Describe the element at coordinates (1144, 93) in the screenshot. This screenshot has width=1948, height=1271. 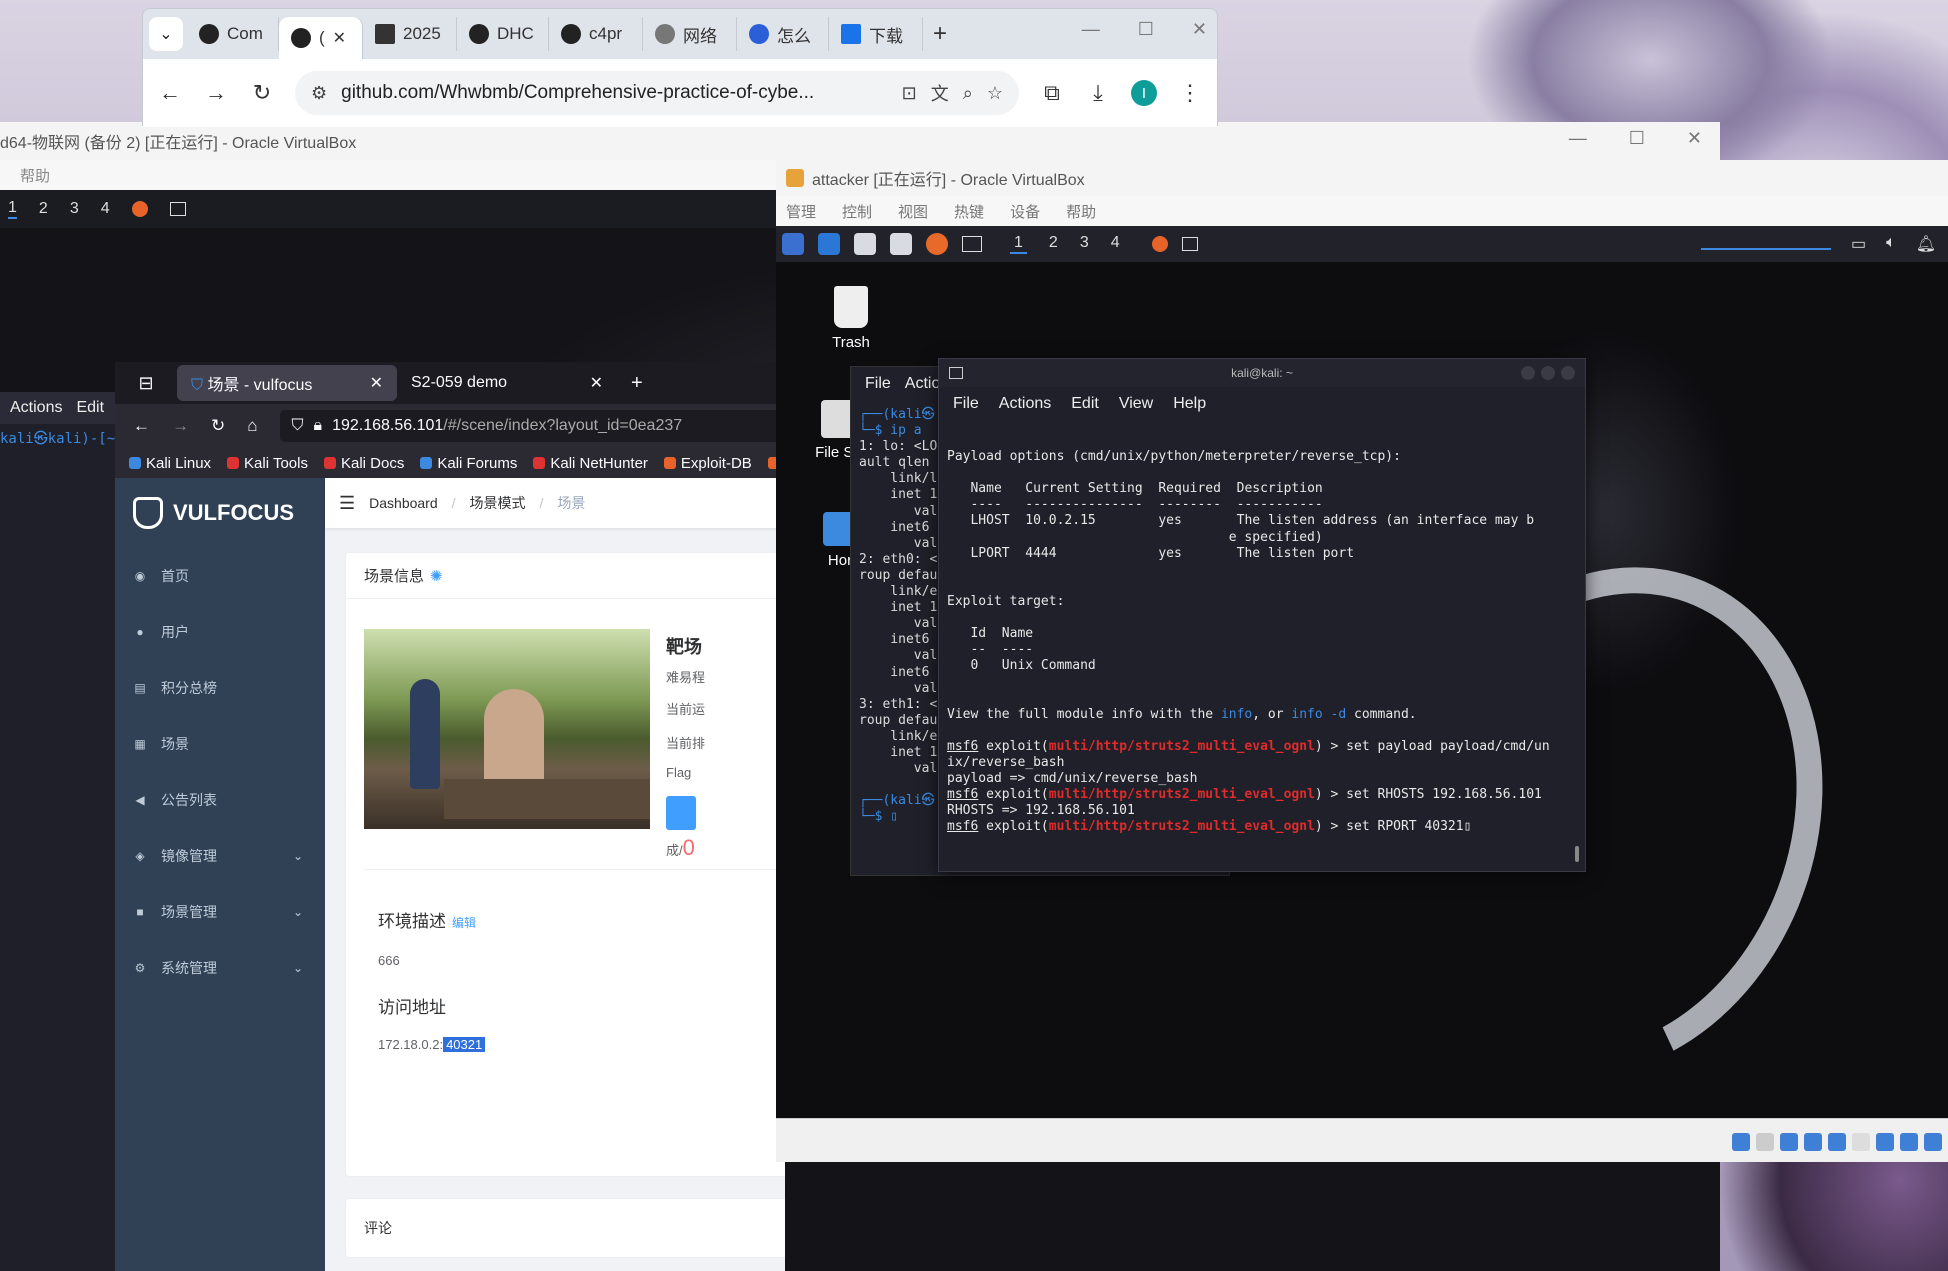
I see `profile-avatar: I` at that location.